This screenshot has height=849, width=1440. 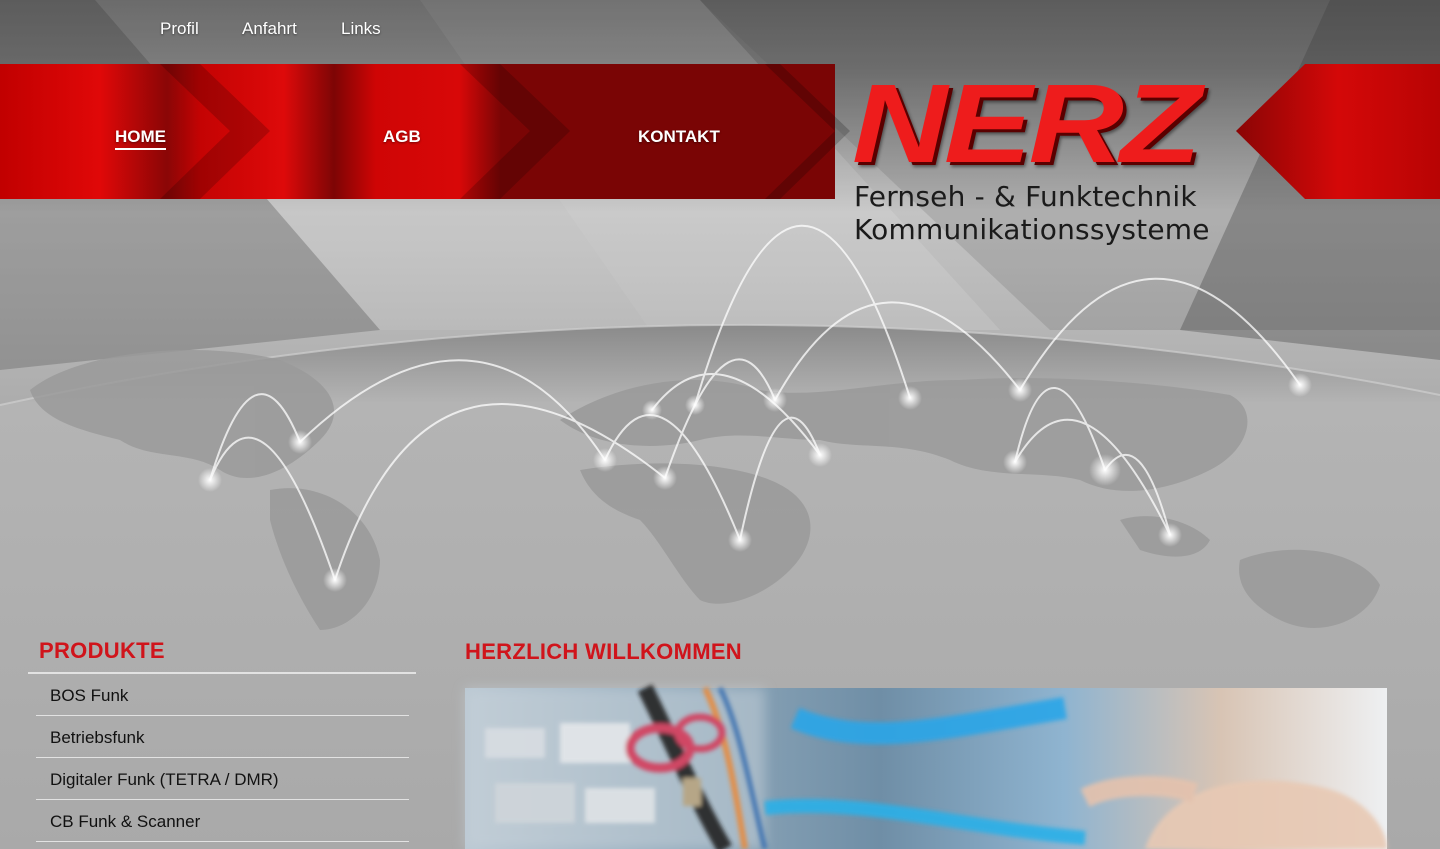 I want to click on logo-wordmark: NERZ, so click(x=1026, y=123).